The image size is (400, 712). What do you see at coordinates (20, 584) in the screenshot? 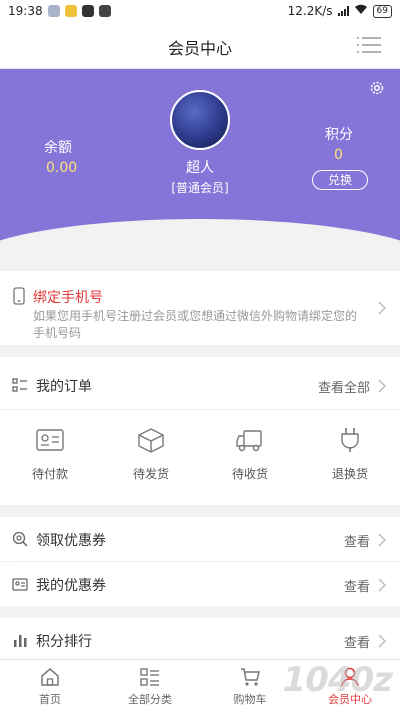
I see `id-card-icon` at bounding box center [20, 584].